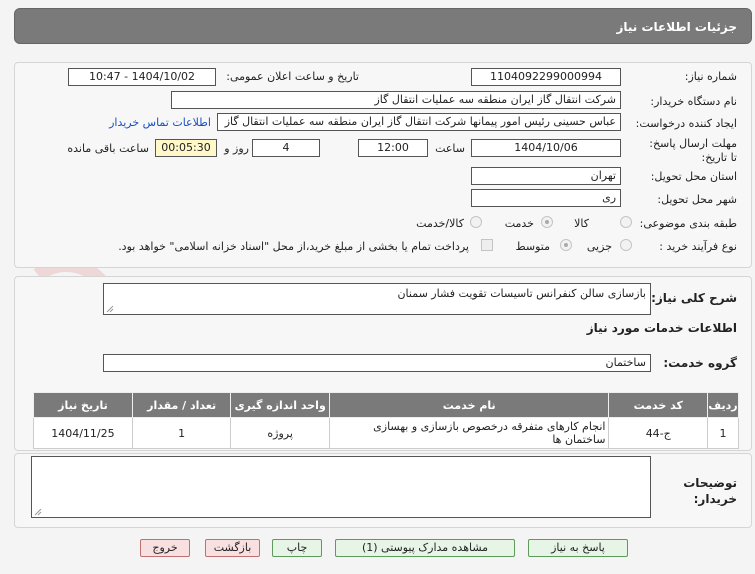 The height and width of the screenshot is (574, 755). Describe the element at coordinates (186, 148) in the screenshot. I see `time-remaining-field: 00:05:30` at that location.